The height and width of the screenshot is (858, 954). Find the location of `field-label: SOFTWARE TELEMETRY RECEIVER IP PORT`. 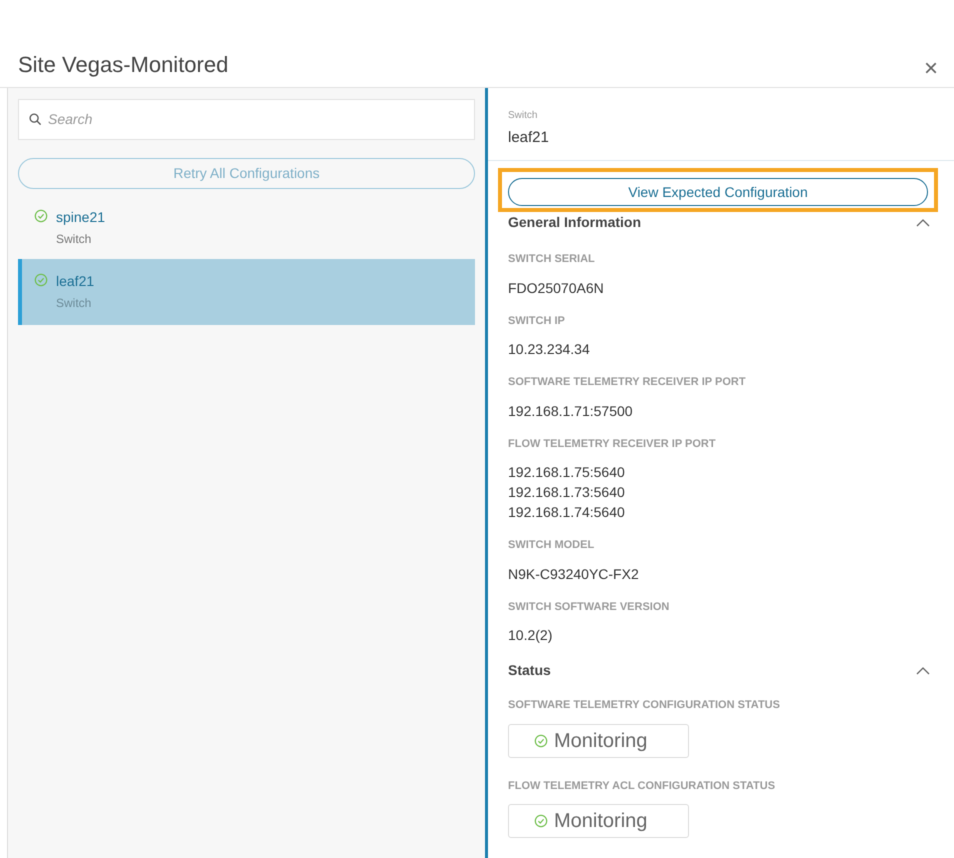

field-label: SOFTWARE TELEMETRY RECEIVER IP PORT is located at coordinates (627, 382).